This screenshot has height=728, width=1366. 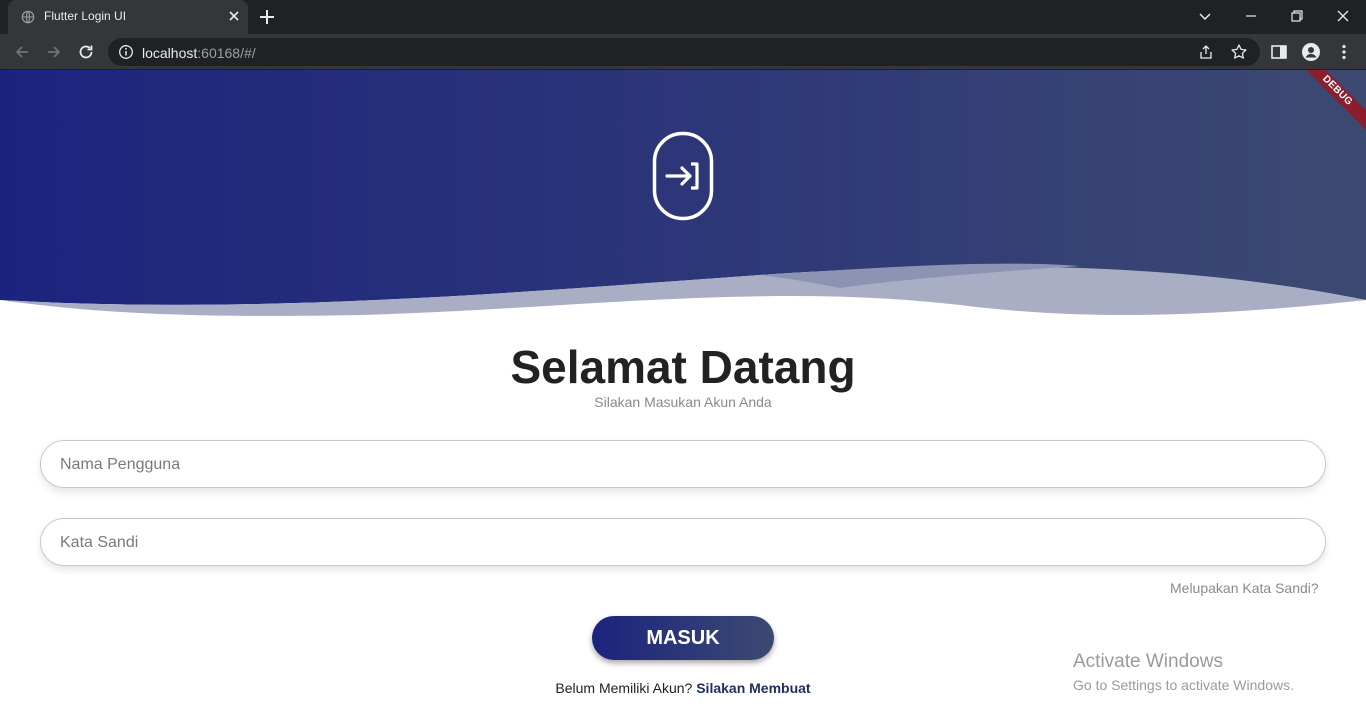 I want to click on activate-windows-title: Activate Windows, so click(x=1148, y=661).